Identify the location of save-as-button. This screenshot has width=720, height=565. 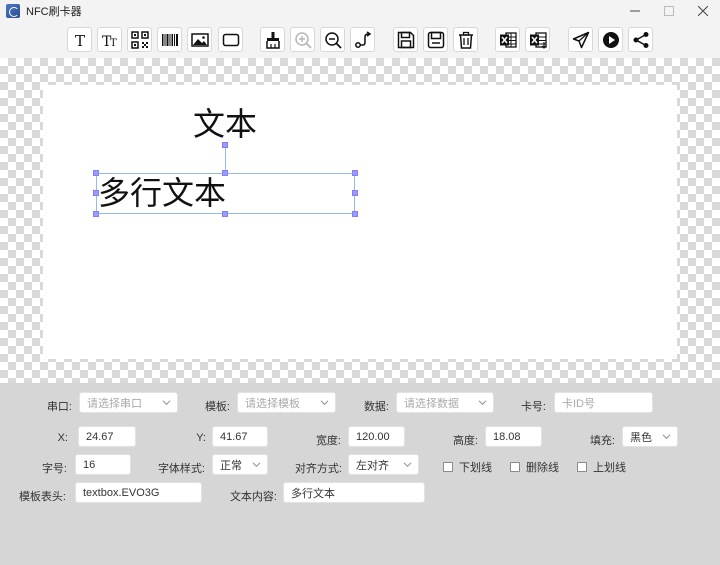
(435, 39).